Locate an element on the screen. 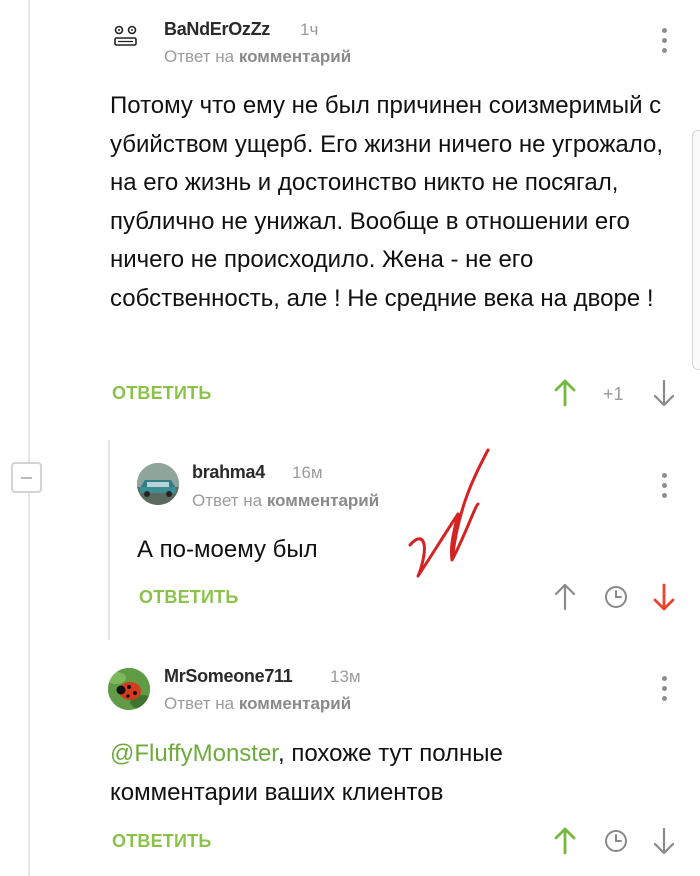 The image size is (700, 876). comment-time: 16м is located at coordinates (307, 472).